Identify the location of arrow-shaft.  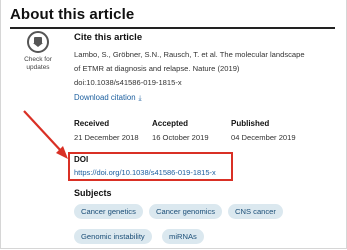
(43, 131).